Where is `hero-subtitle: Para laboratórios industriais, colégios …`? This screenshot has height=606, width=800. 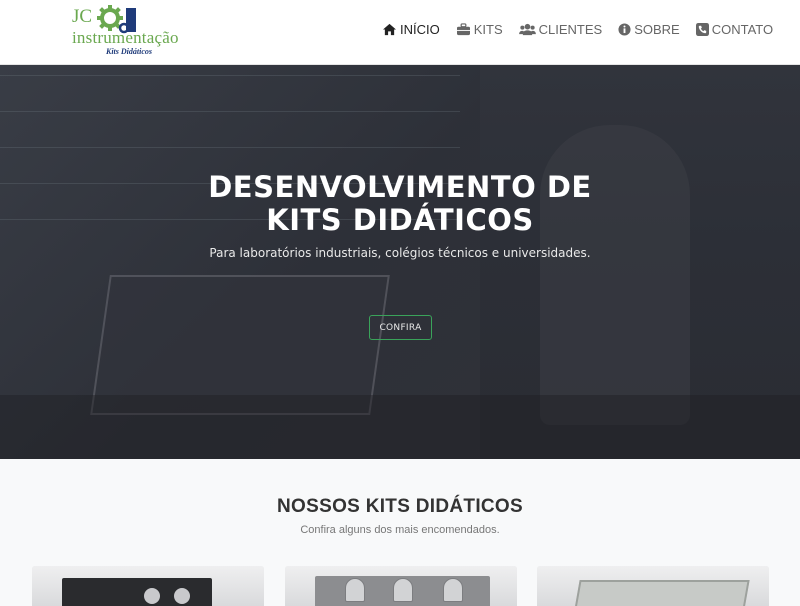
hero-subtitle: Para laboratórios industriais, colégios … is located at coordinates (400, 253).